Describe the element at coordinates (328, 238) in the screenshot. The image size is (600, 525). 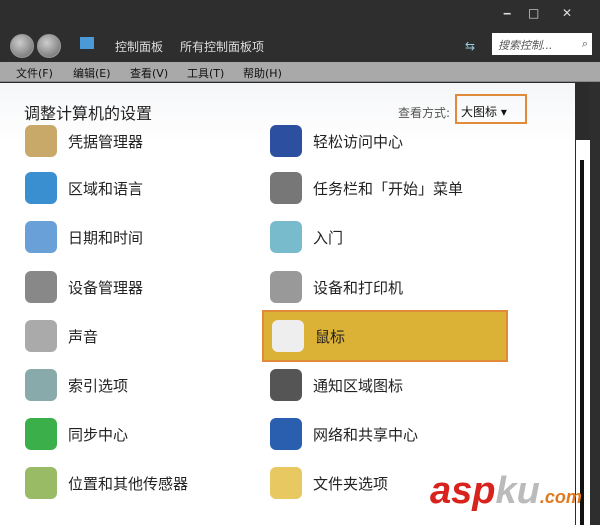
I see `item-label: 入门` at that location.